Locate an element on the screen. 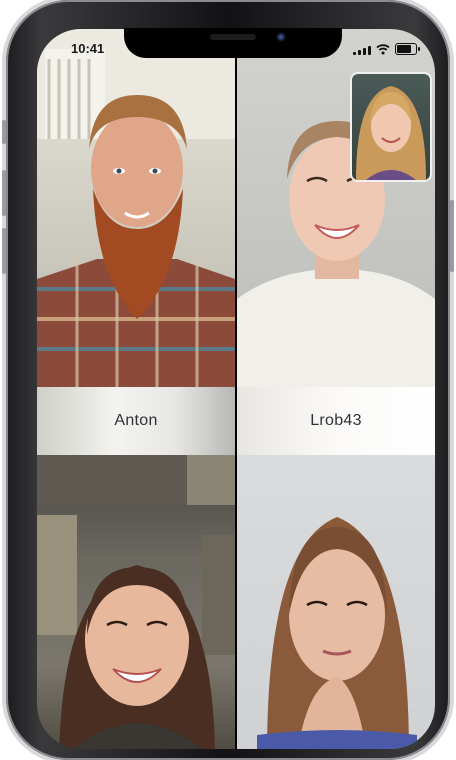 The width and height of the screenshot is (456, 760). front-camera-icon is located at coordinates (281, 37).